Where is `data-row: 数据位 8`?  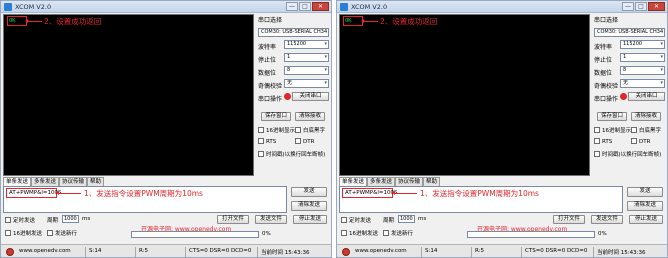
data-row: 数据位 8 is located at coordinates (630, 71).